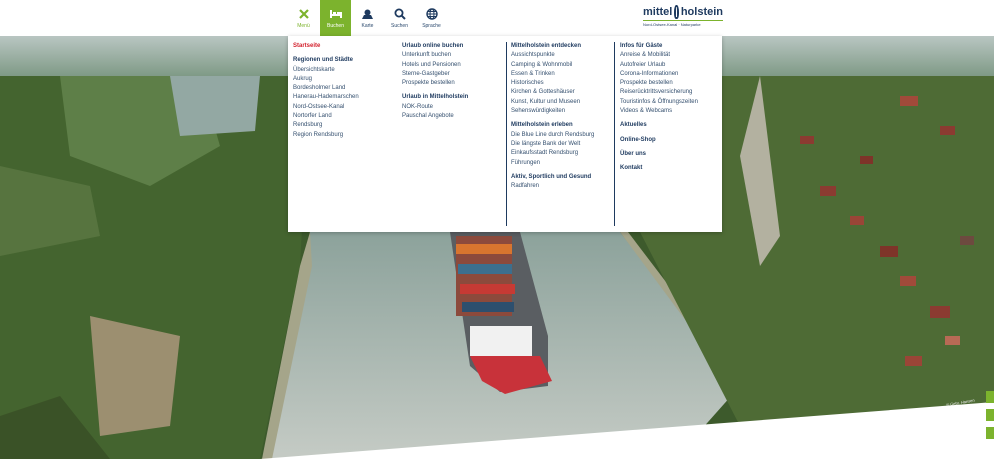  Describe the element at coordinates (303, 14) in the screenshot. I see `close-icon` at that location.